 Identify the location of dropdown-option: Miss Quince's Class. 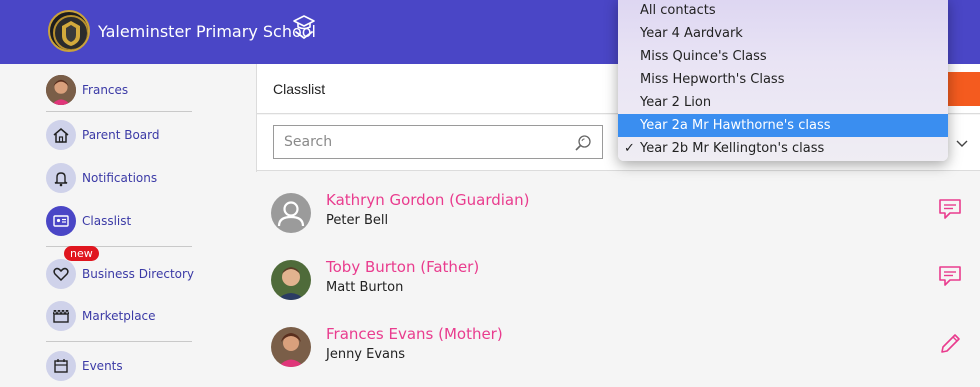
(783, 56).